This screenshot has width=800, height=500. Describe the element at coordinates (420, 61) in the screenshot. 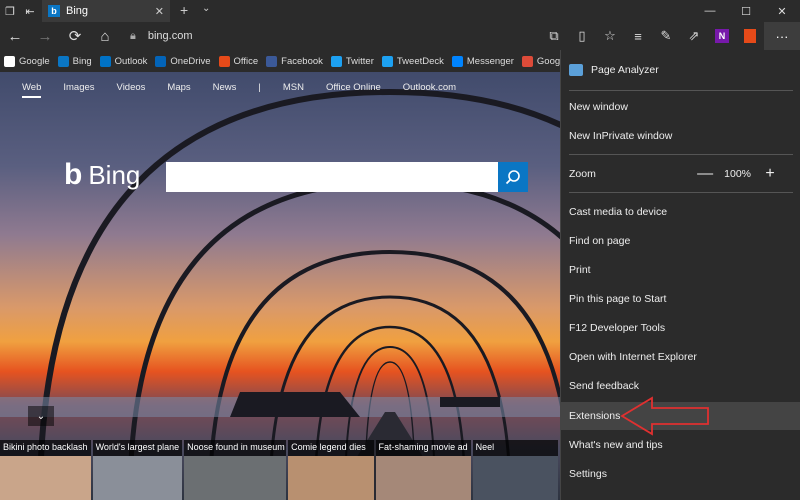

I see `favorite-label: TweetDeck` at that location.